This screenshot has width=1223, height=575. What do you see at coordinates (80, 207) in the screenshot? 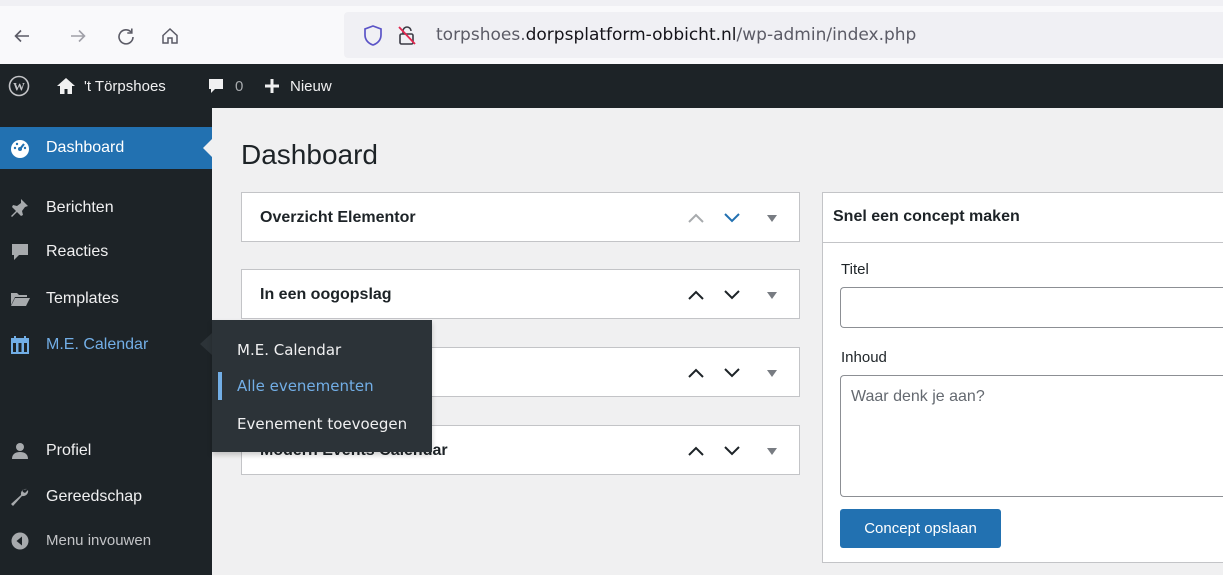
I see `menu-label: Berichten` at bounding box center [80, 207].